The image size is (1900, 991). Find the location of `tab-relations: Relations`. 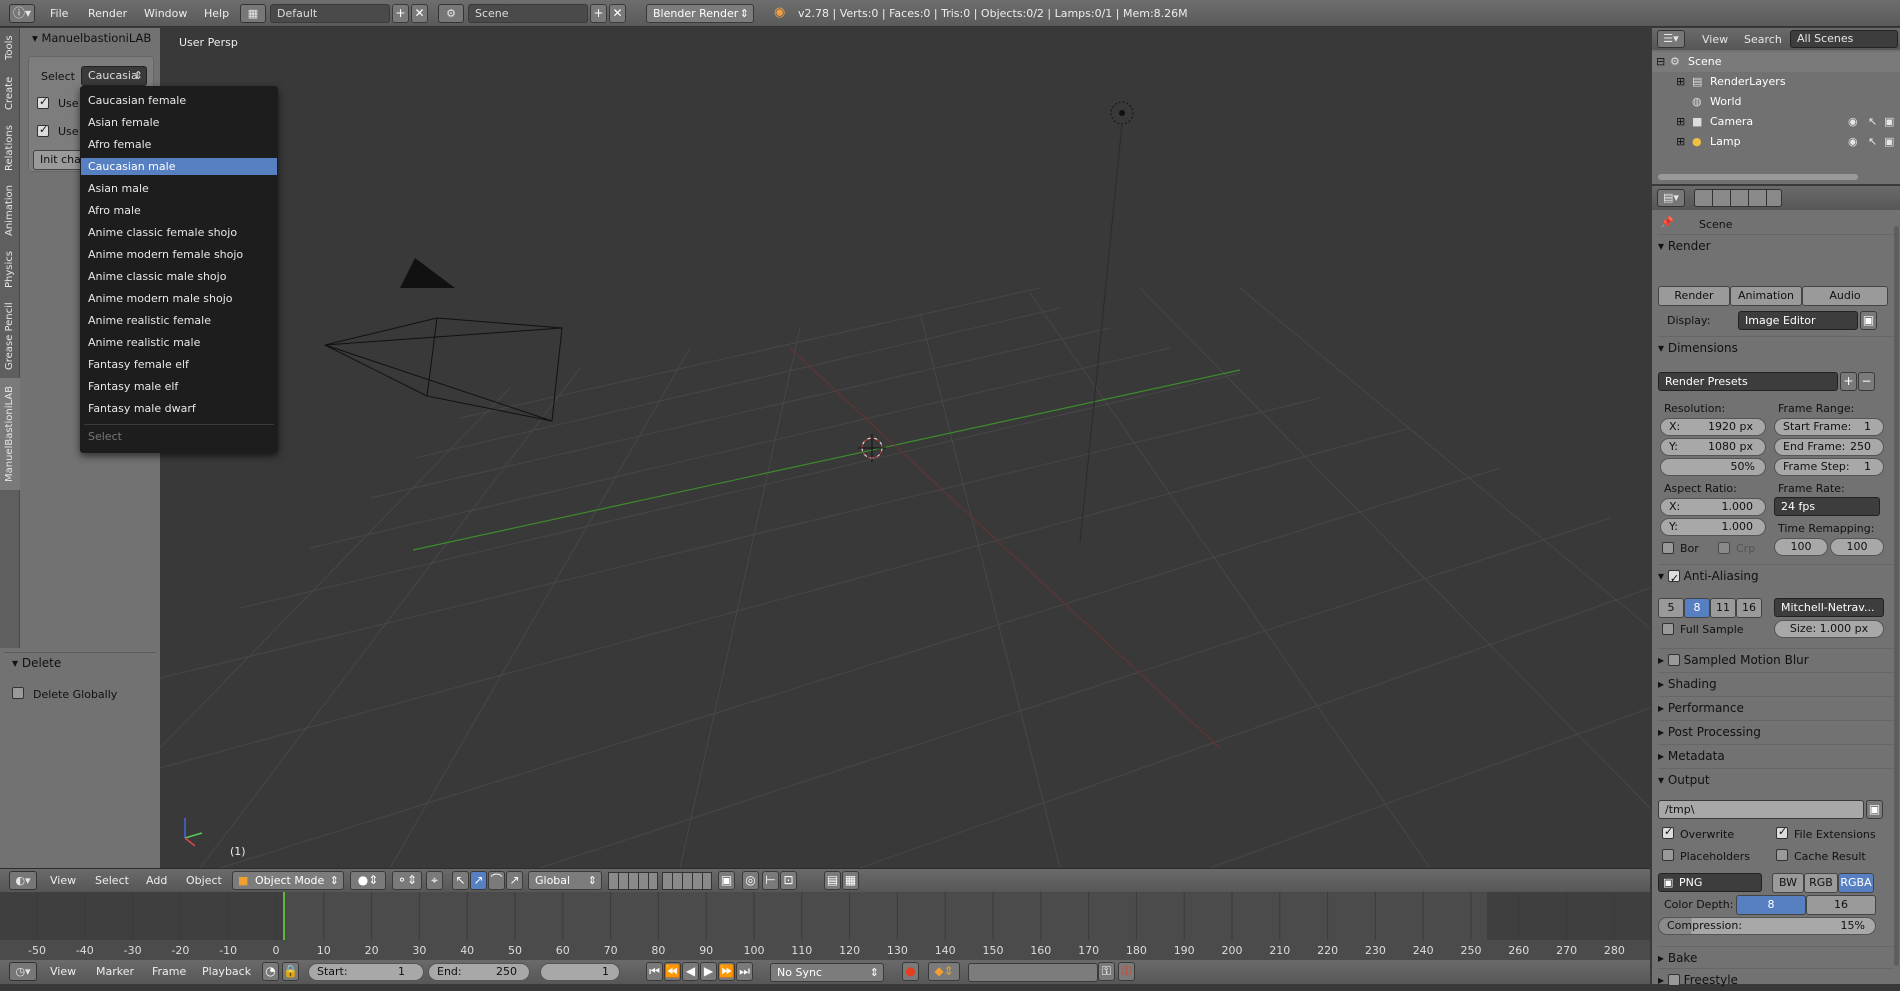

tab-relations: Relations is located at coordinates (10, 148).